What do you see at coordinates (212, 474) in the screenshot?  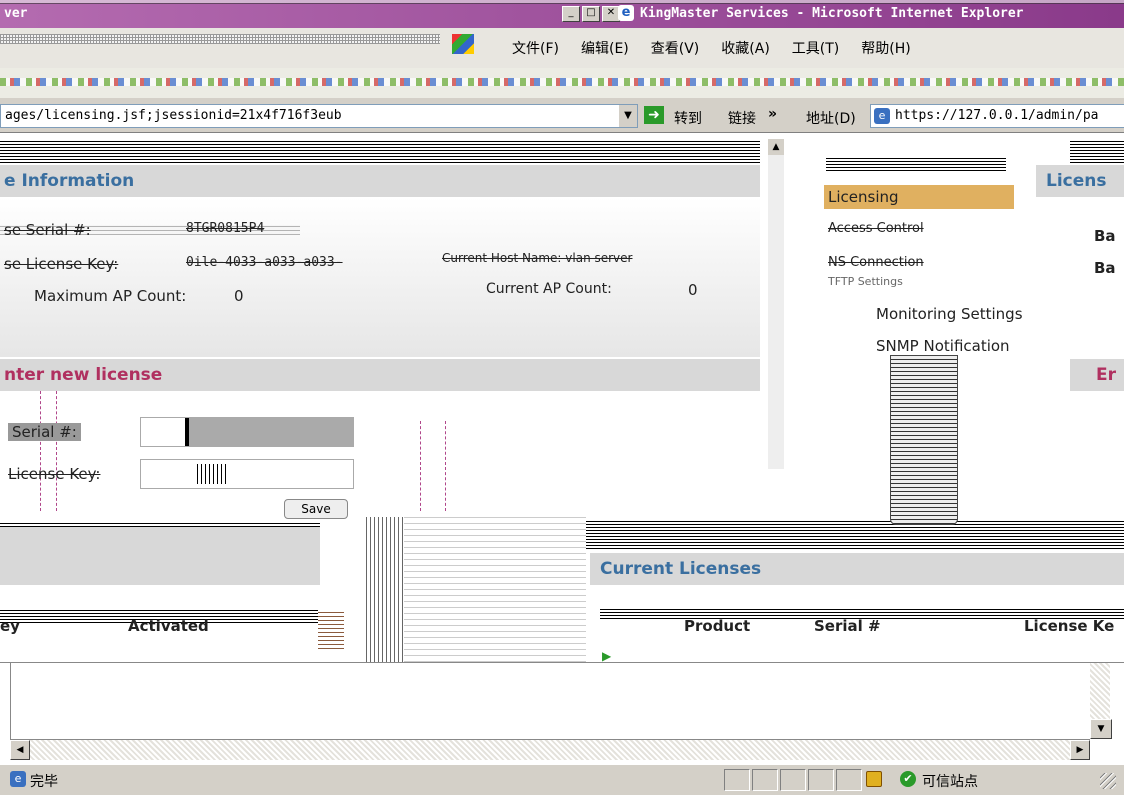 I see `key-input-glitch` at bounding box center [212, 474].